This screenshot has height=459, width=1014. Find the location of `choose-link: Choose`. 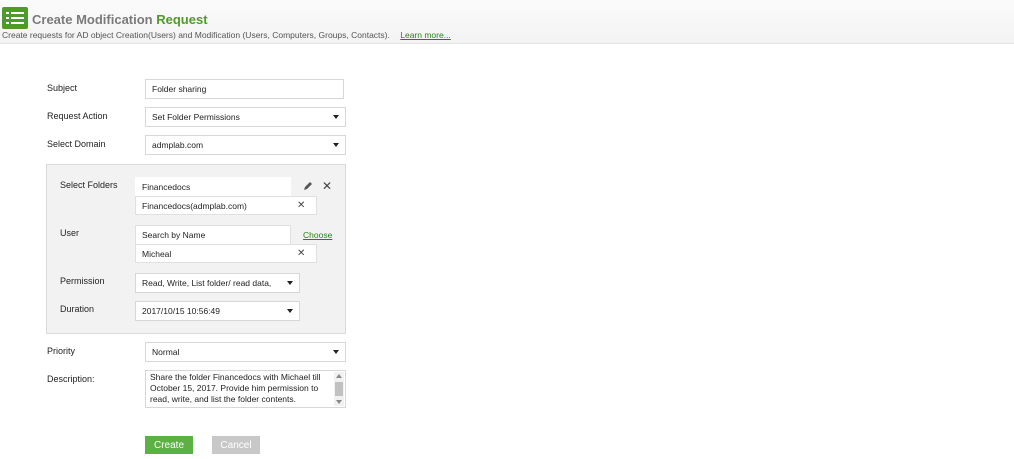

choose-link: Choose is located at coordinates (317, 235).